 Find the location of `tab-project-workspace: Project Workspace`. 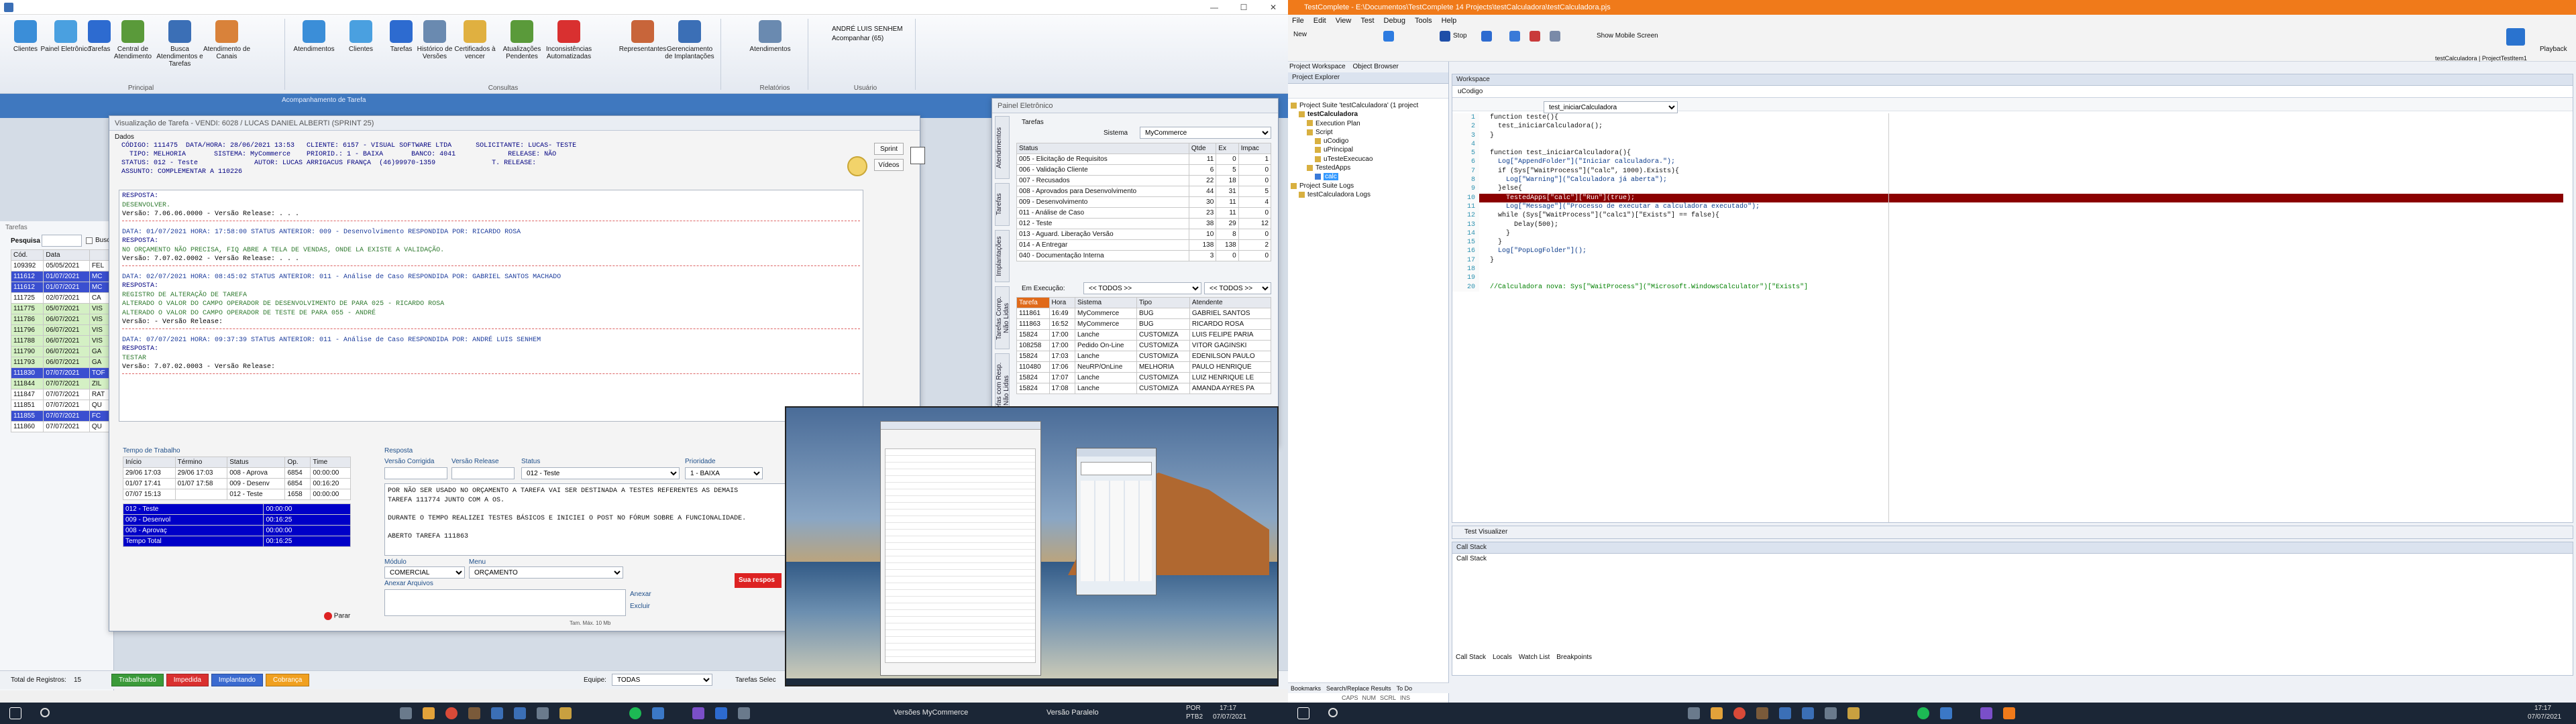

tab-project-workspace: Project Workspace is located at coordinates (1317, 66).